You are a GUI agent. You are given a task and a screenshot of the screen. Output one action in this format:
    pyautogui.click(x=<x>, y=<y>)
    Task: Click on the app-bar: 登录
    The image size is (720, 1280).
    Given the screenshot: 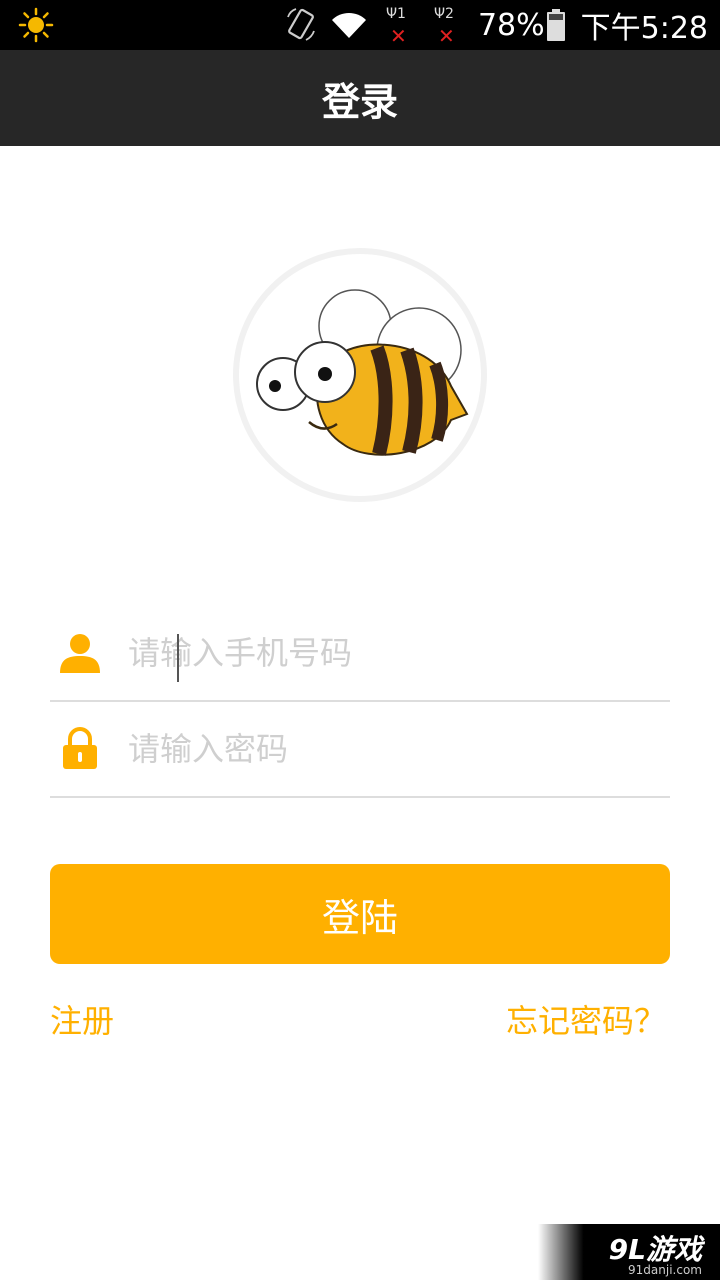 What is the action you would take?
    pyautogui.click(x=360, y=98)
    